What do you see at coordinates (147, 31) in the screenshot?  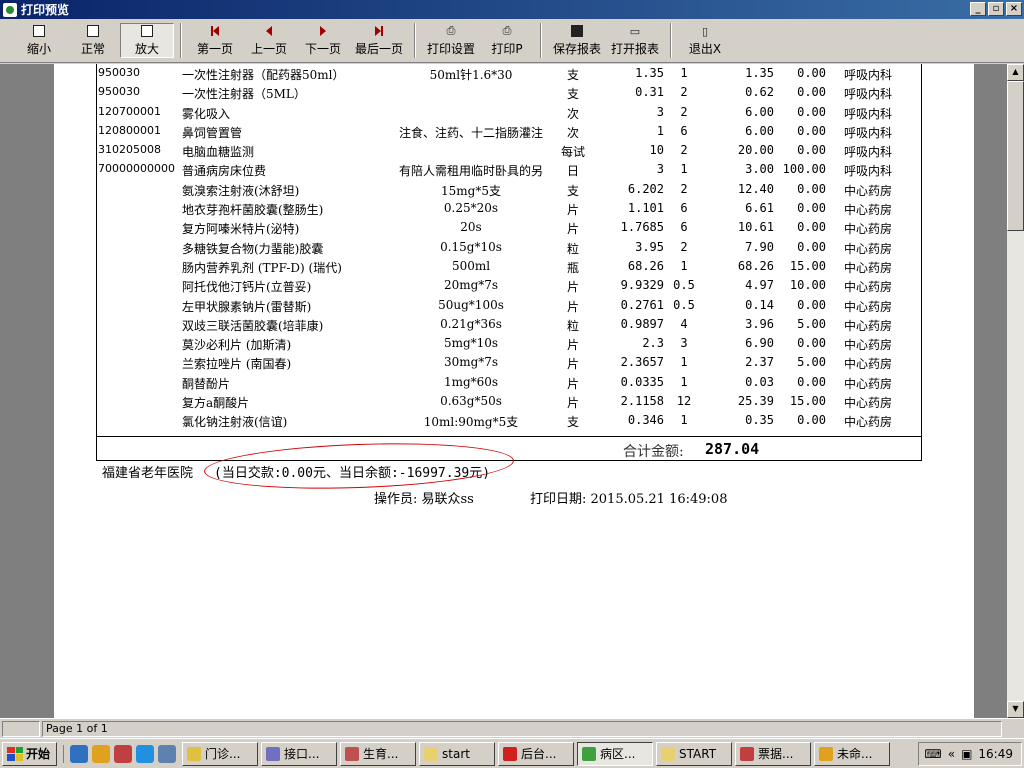 I see `zoom-in-icon` at bounding box center [147, 31].